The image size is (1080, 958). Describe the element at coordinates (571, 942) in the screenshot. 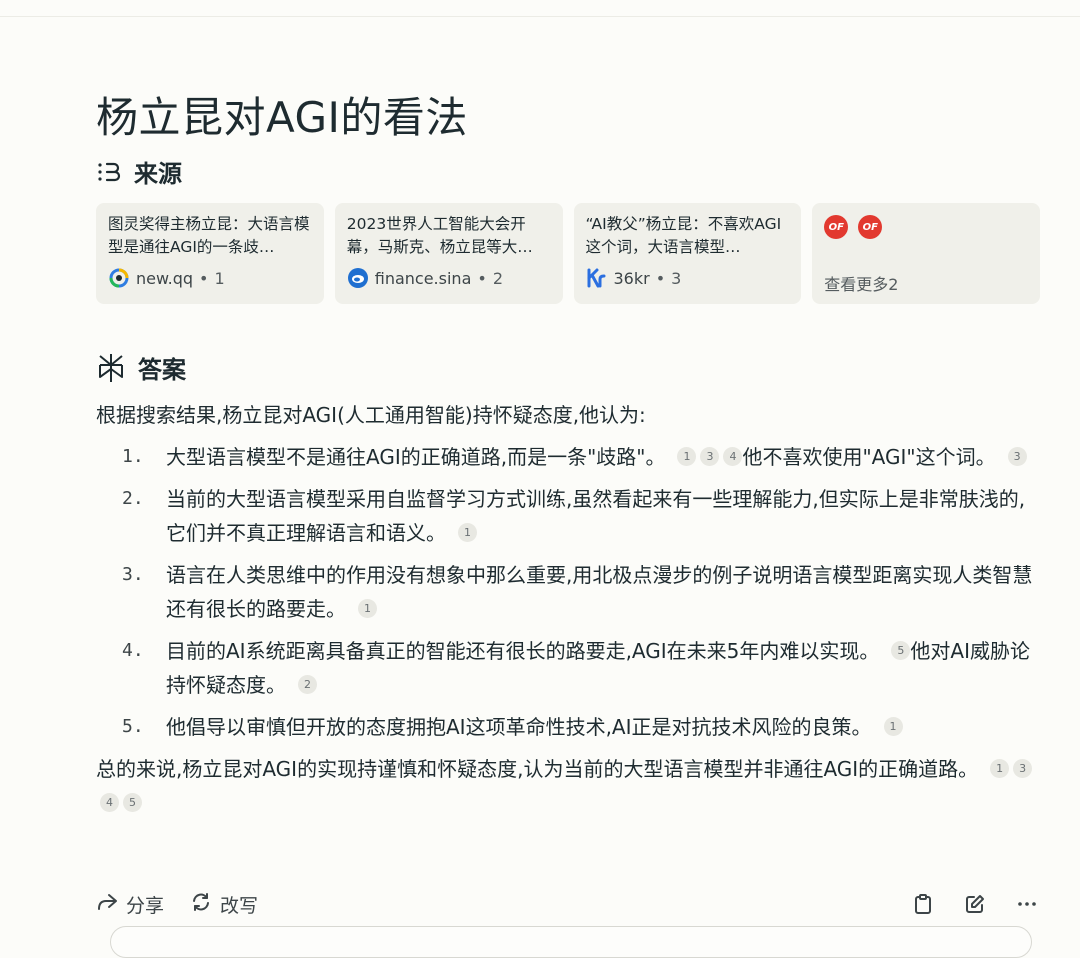

I see `follow-up-input-bar` at that location.